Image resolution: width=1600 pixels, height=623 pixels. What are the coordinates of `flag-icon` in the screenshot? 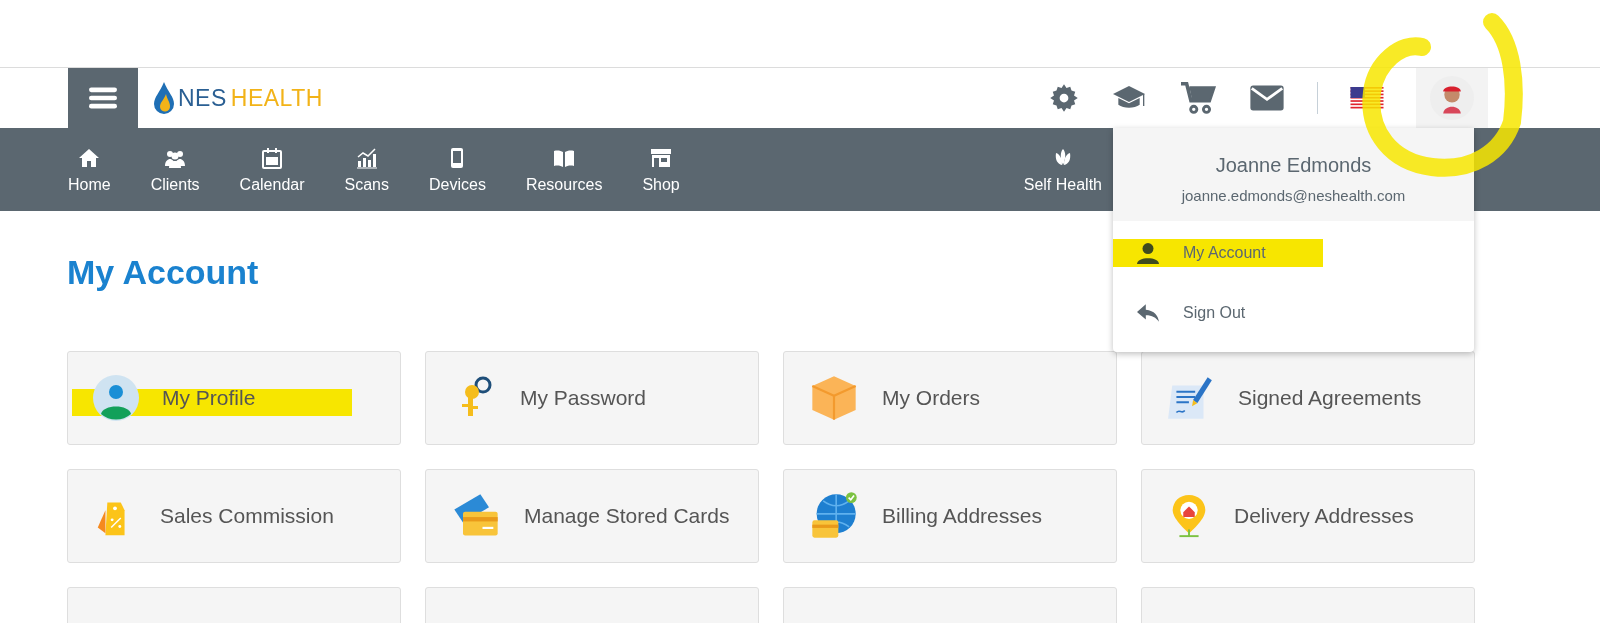 It's located at (1367, 98).